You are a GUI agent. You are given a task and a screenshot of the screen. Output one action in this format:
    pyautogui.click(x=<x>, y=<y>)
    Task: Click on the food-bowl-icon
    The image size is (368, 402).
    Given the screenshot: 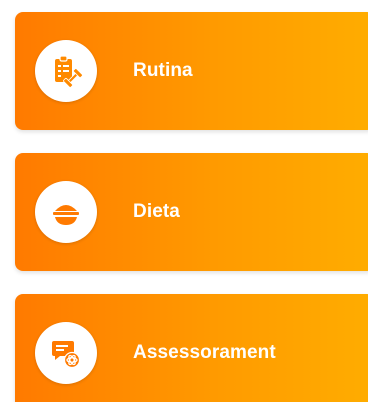 What is the action you would take?
    pyautogui.click(x=66, y=212)
    